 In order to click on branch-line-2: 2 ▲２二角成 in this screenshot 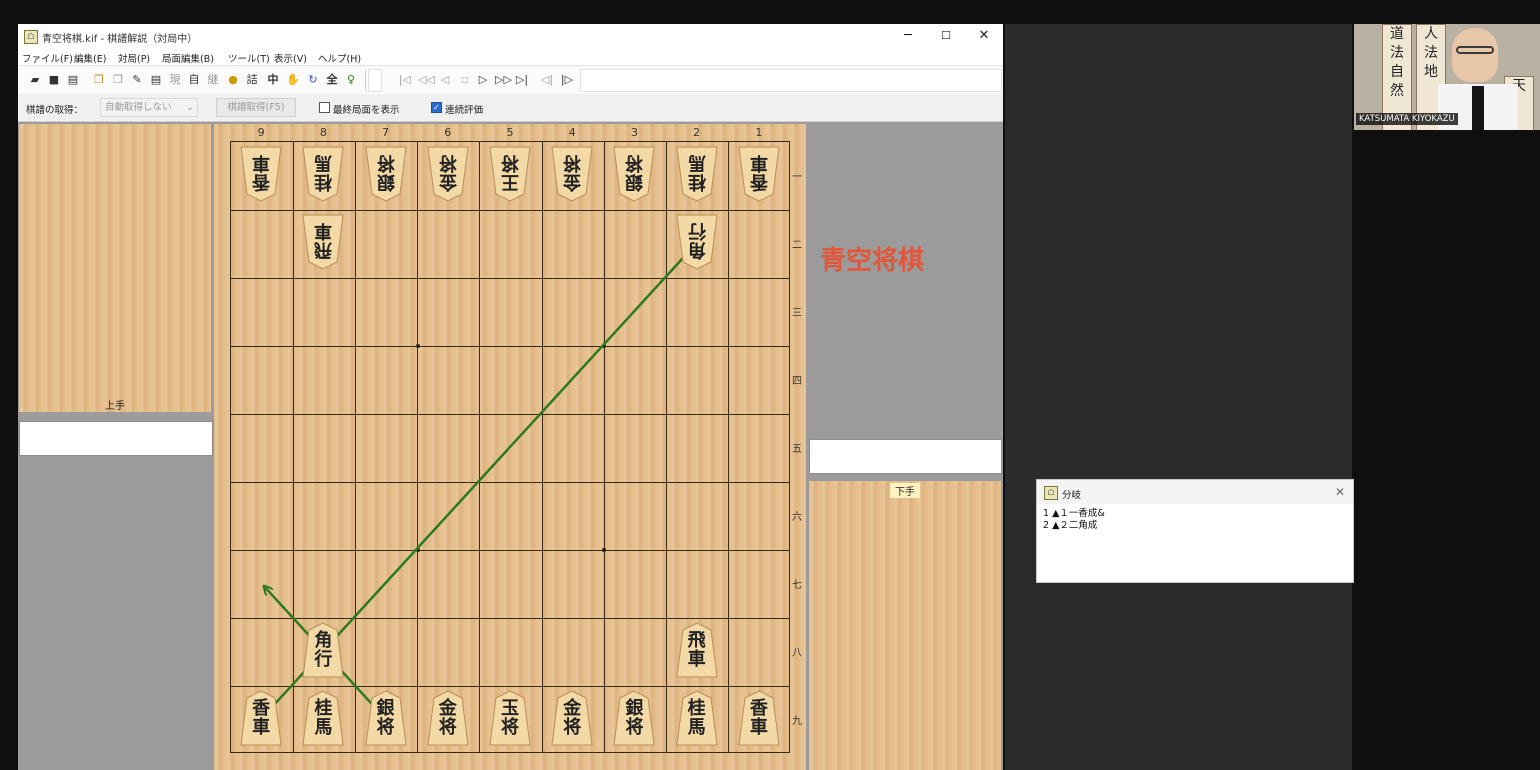, I will do `click(1070, 524)`.